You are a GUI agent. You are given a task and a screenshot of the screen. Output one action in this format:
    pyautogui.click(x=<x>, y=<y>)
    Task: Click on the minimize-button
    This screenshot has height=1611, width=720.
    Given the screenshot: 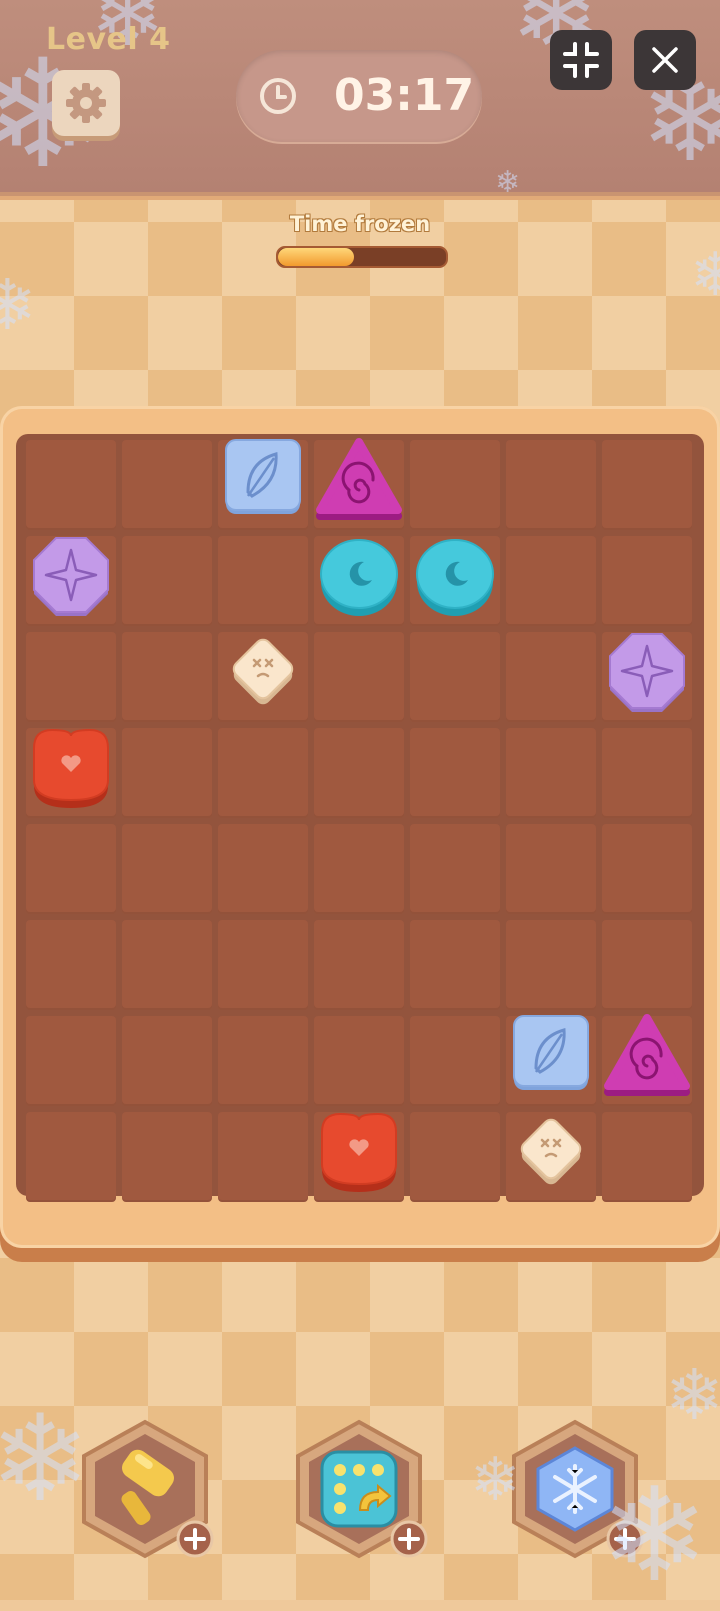 What is the action you would take?
    pyautogui.click(x=581, y=60)
    